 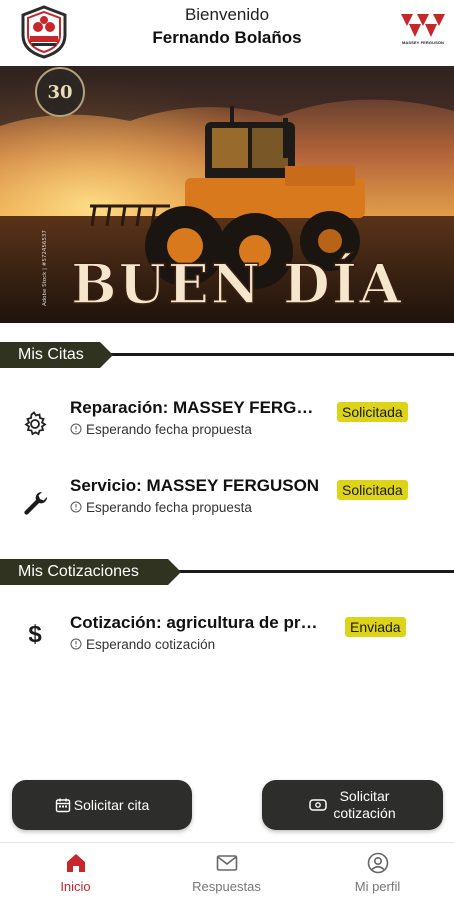 What do you see at coordinates (364, 813) in the screenshot?
I see `solicitar-cotizacion-line2: cotización` at bounding box center [364, 813].